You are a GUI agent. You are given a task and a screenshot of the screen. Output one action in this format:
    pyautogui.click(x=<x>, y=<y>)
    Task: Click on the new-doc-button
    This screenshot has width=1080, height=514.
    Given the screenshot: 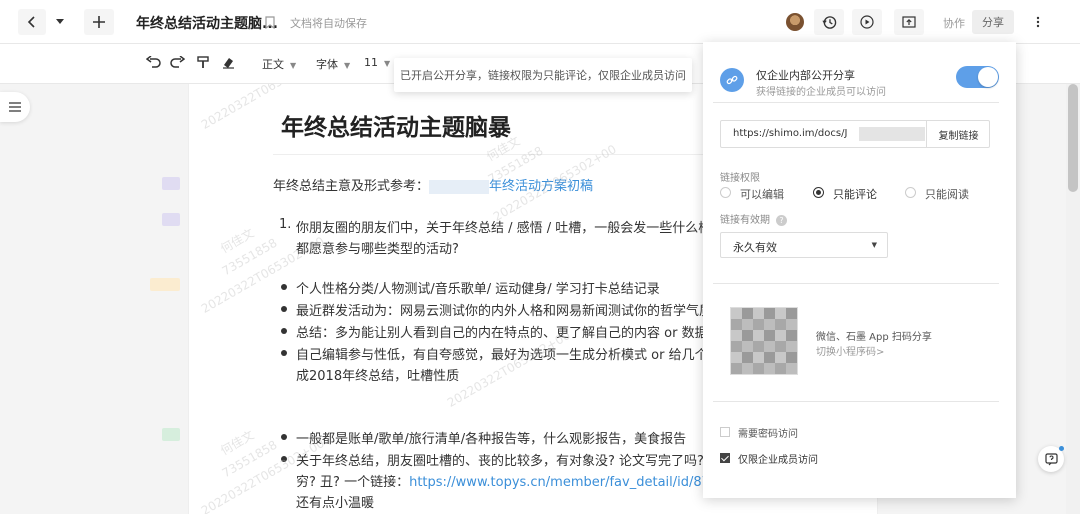 What is the action you would take?
    pyautogui.click(x=99, y=22)
    